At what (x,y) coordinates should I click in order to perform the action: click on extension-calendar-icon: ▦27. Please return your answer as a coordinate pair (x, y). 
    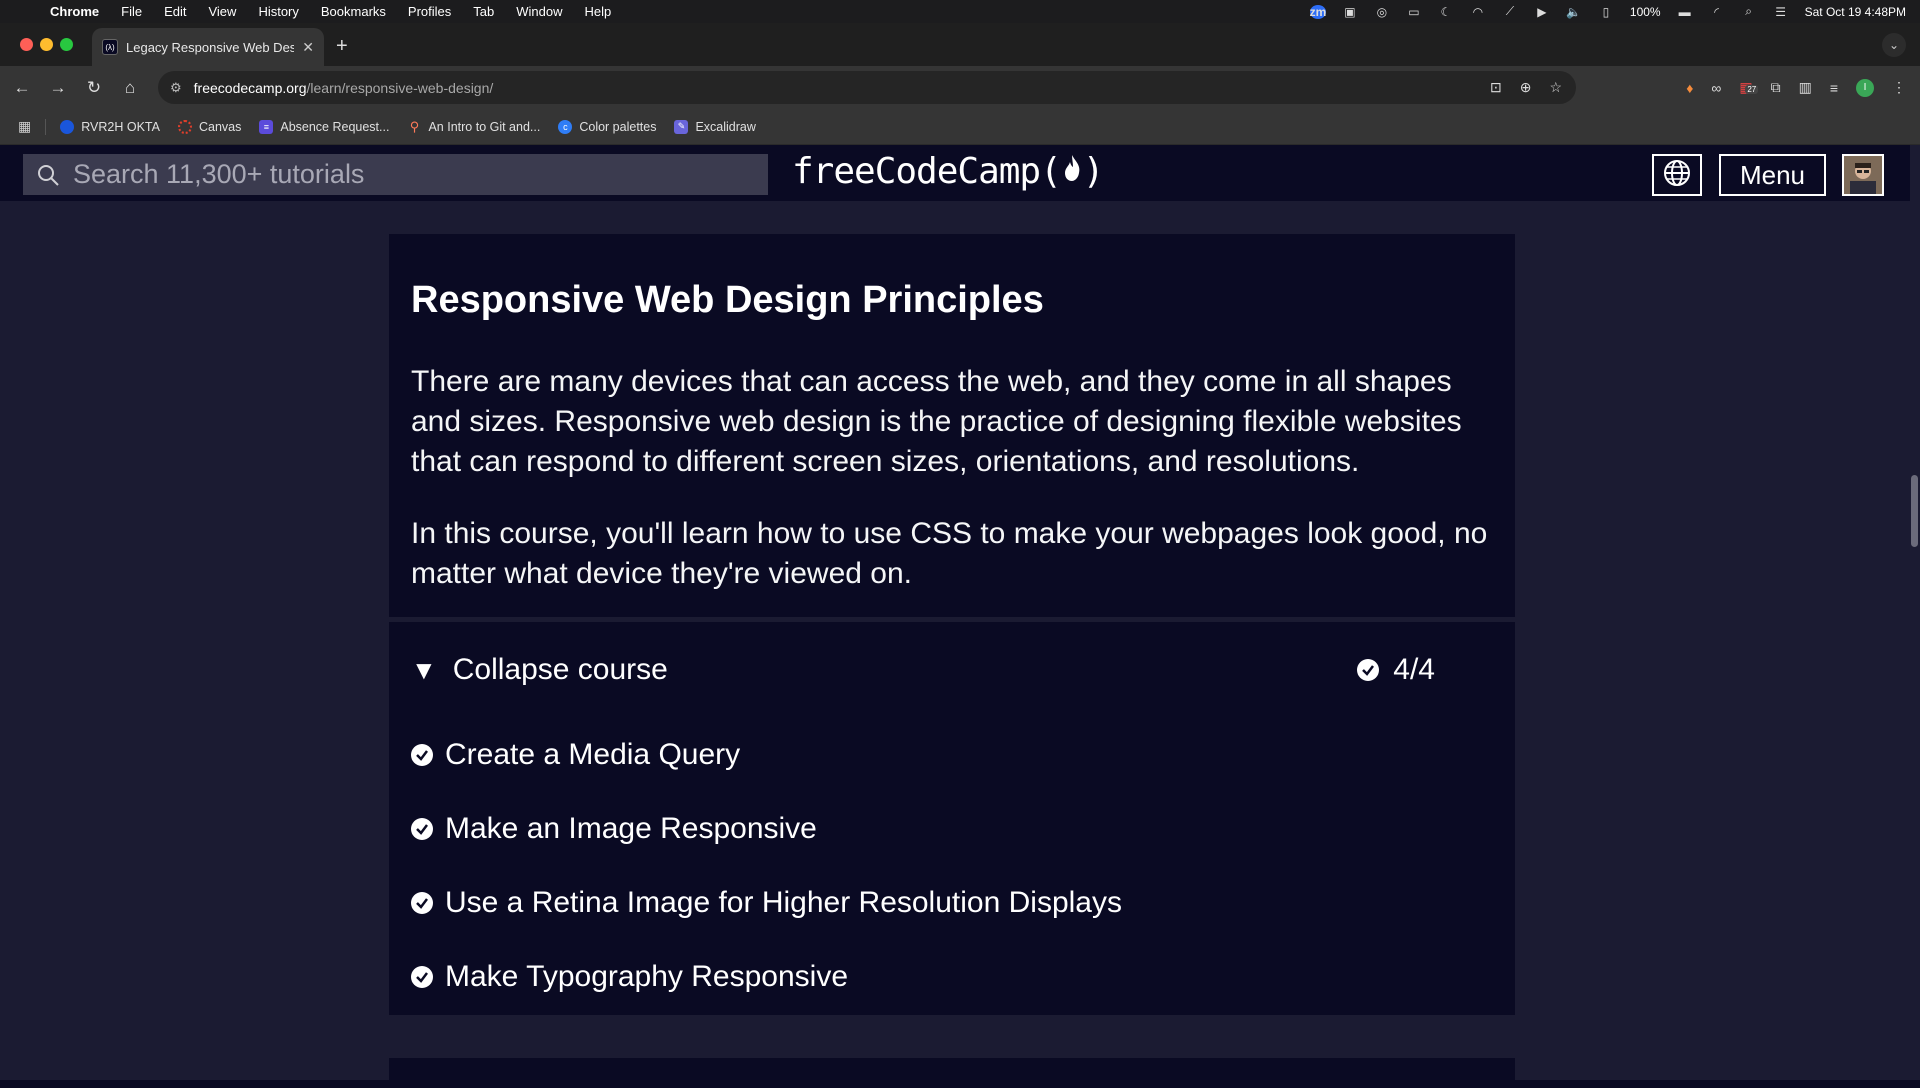
    Looking at the image, I should click on (1749, 87).